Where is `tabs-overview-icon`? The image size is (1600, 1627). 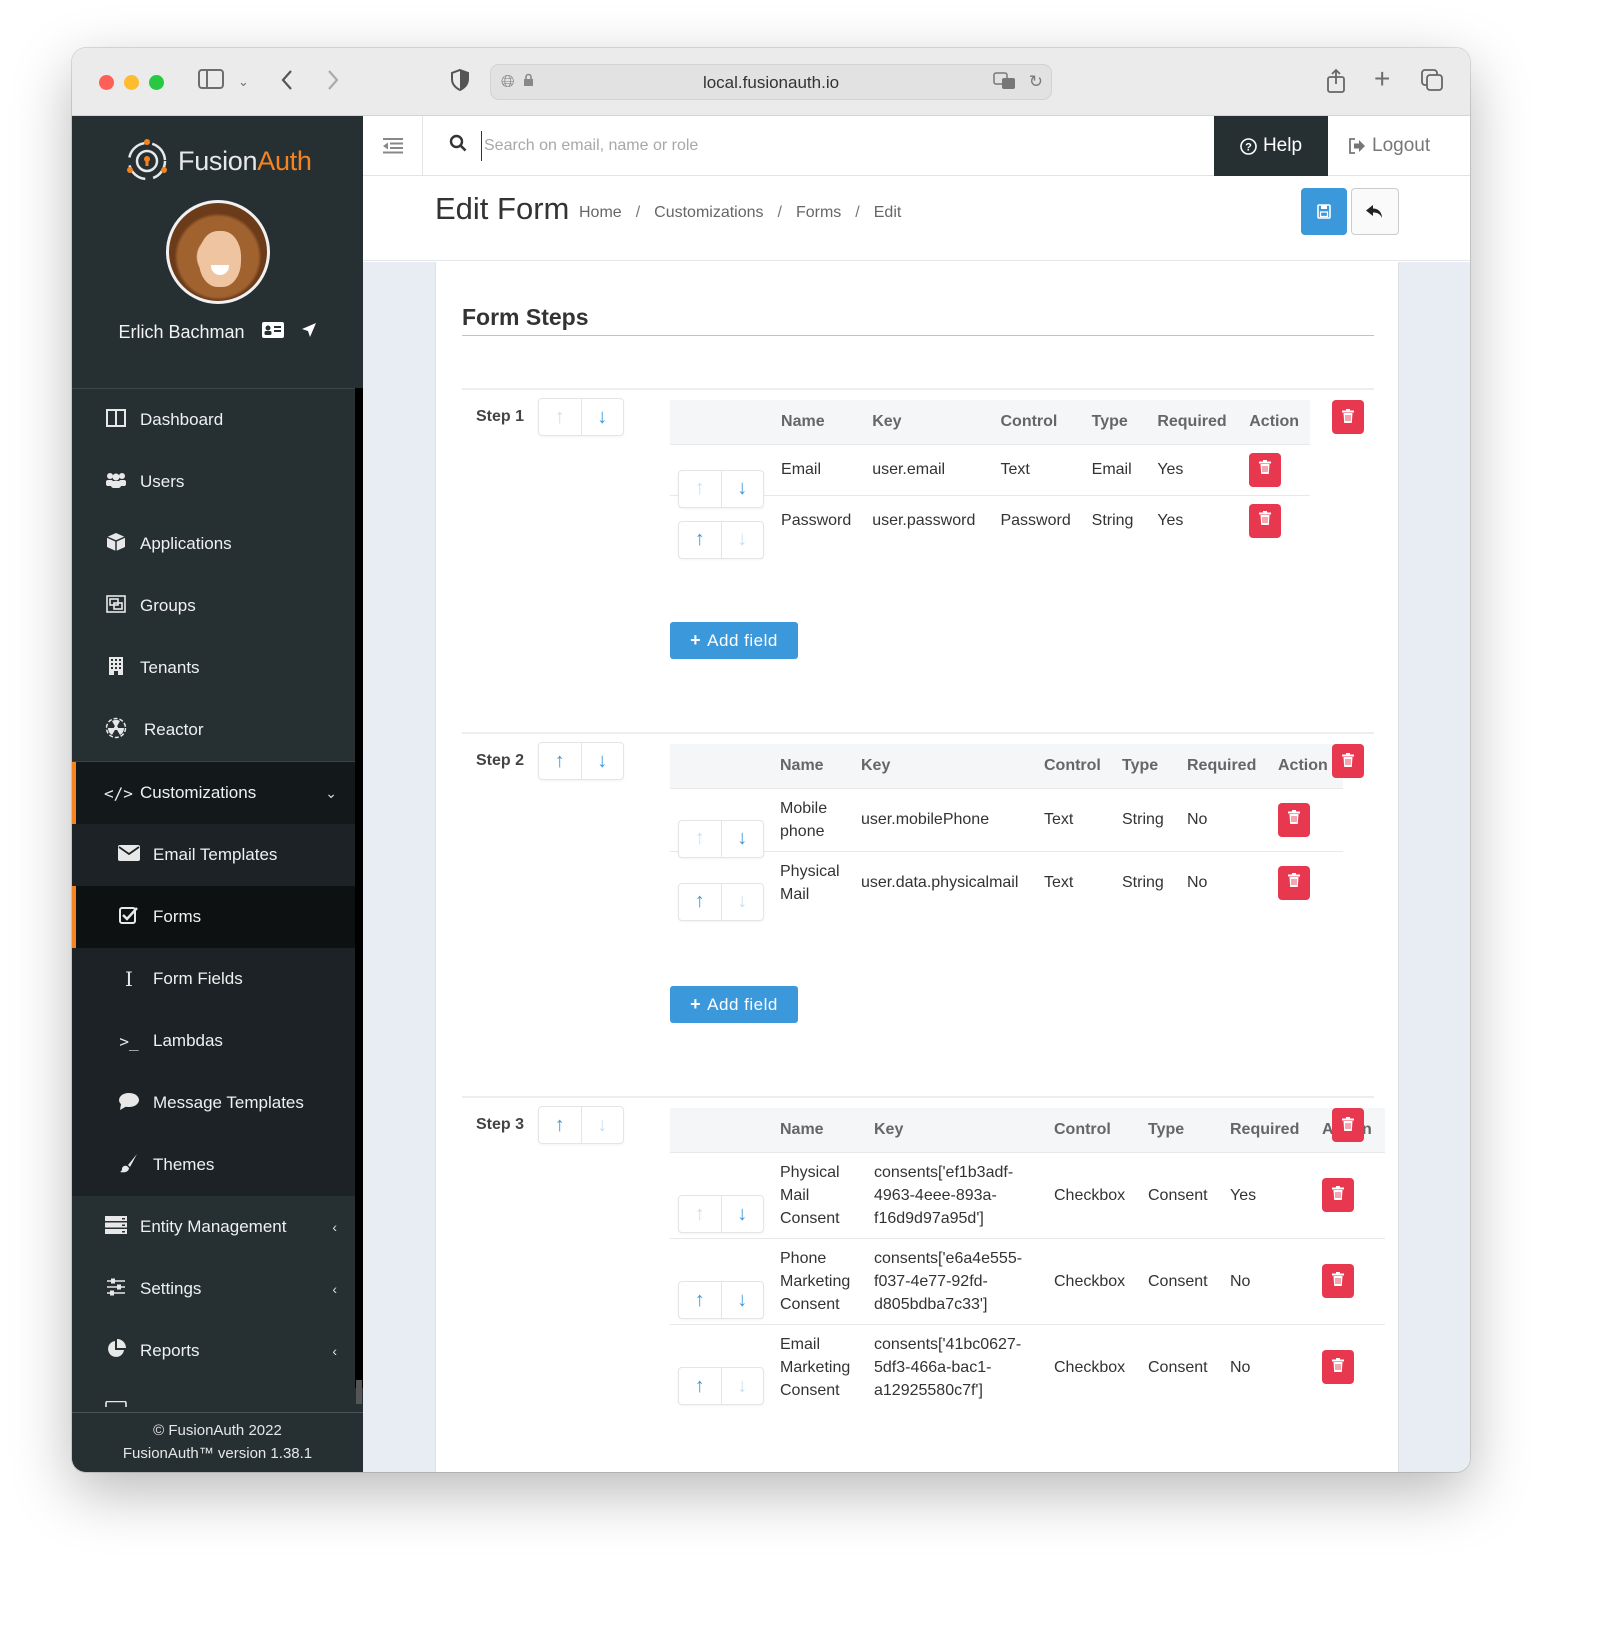
tabs-overview-icon is located at coordinates (1432, 83).